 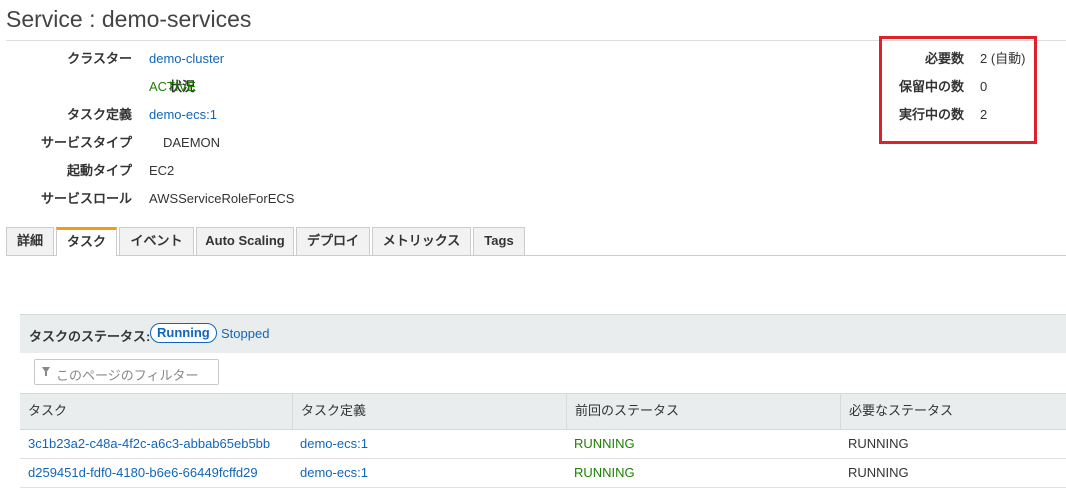 I want to click on service-role-value: AWSServiceRoleForECS, so click(x=222, y=198).